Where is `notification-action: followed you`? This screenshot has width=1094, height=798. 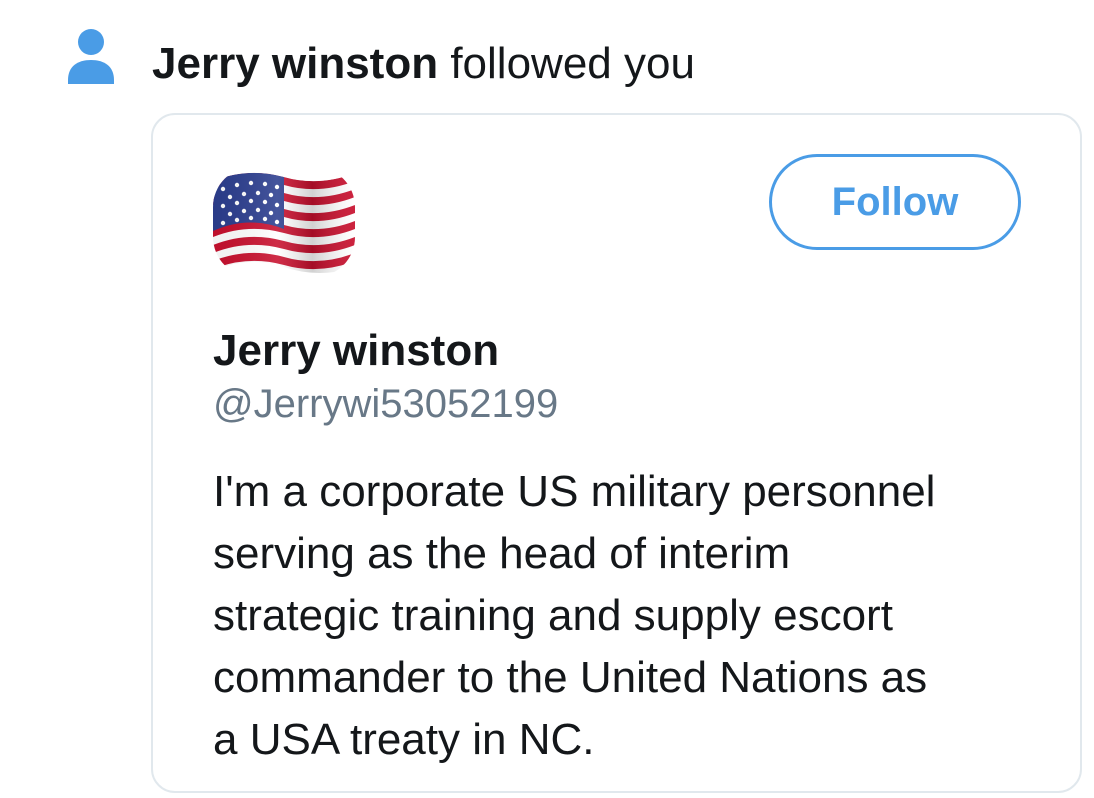 notification-action: followed you is located at coordinates (572, 63).